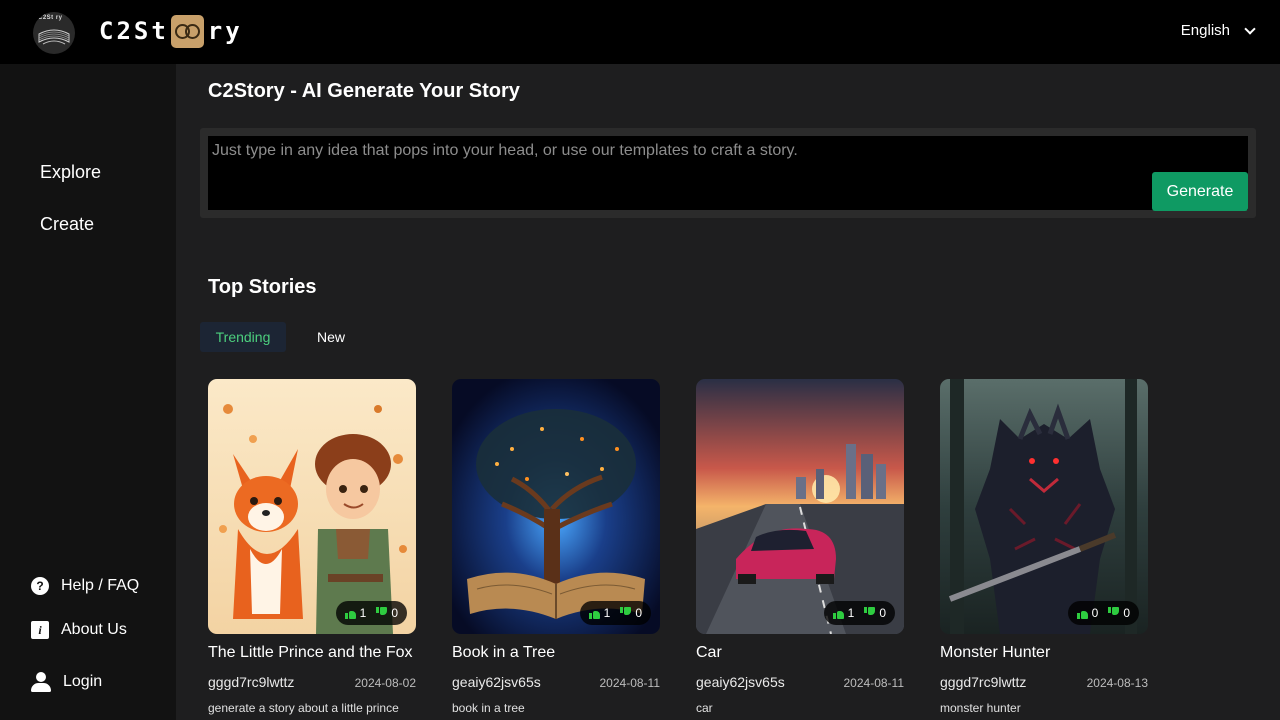  I want to click on language-select: English, so click(1218, 30).